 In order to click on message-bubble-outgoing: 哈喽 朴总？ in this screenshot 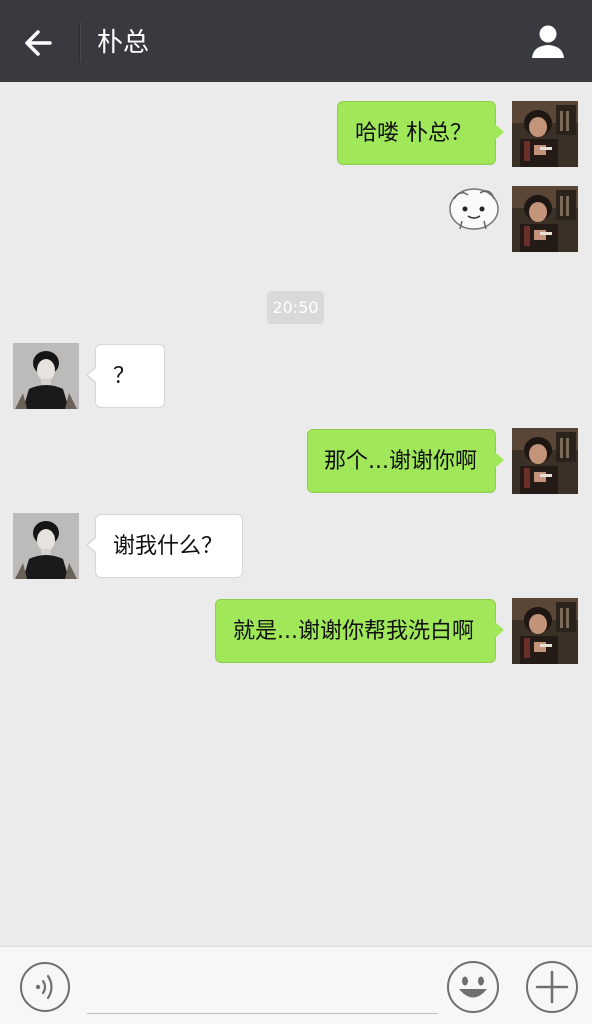, I will do `click(420, 133)`.